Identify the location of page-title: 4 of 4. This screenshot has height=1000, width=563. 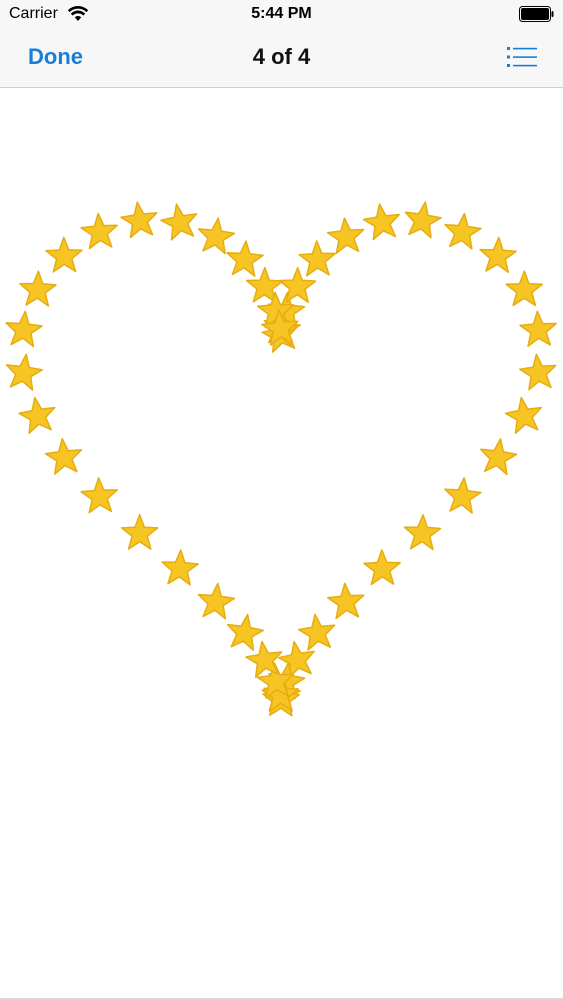
(281, 56).